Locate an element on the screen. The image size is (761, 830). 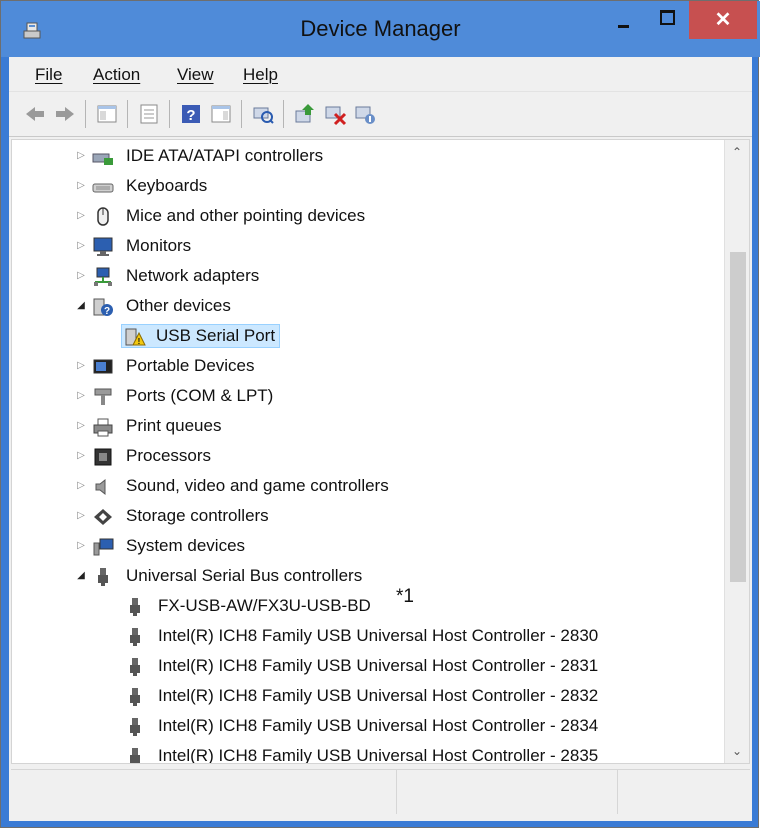
maximize-button is located at coordinates (667, 20).